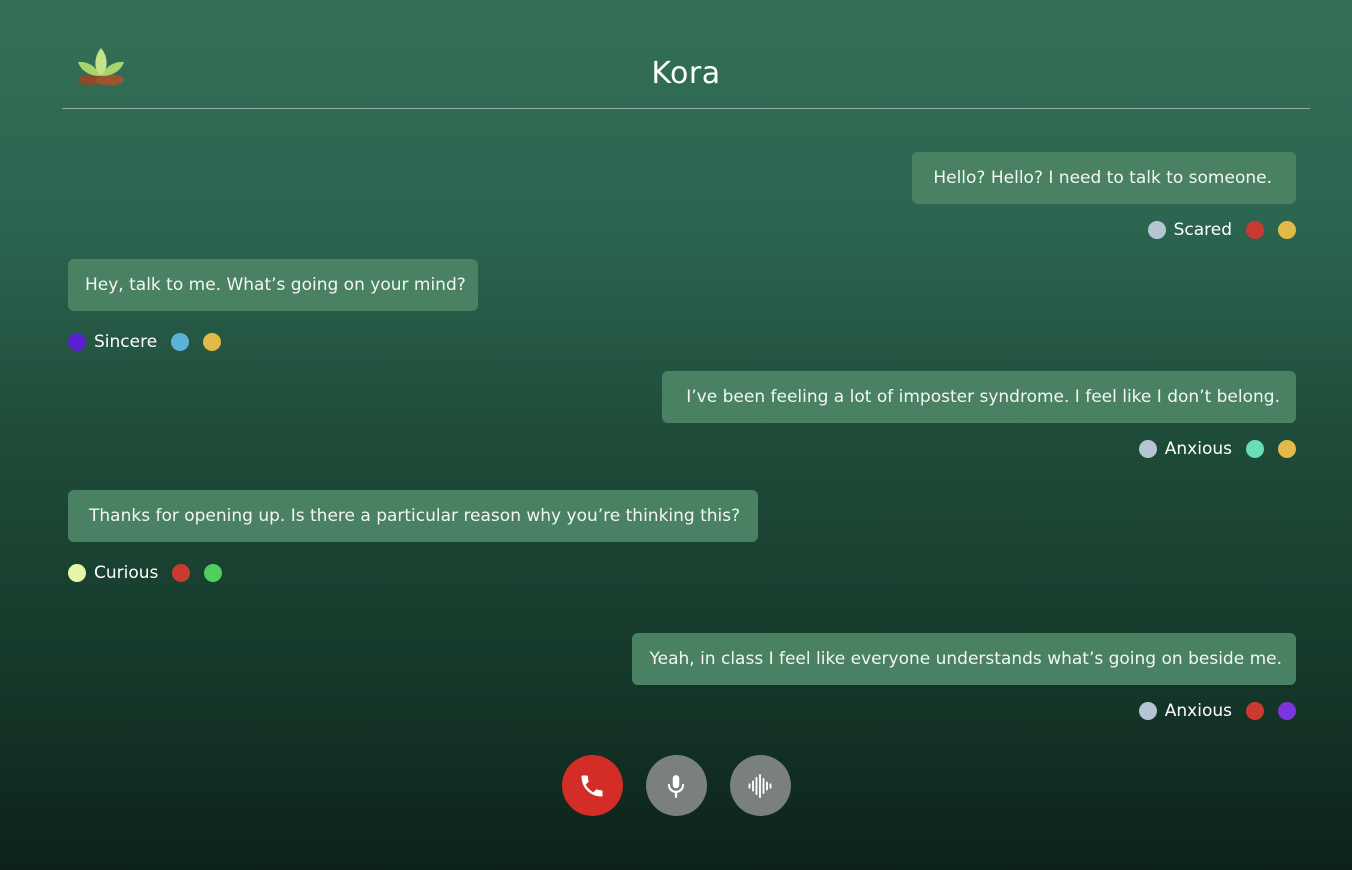 The image size is (1352, 870). I want to click on emotion-label: Sincere, so click(126, 342).